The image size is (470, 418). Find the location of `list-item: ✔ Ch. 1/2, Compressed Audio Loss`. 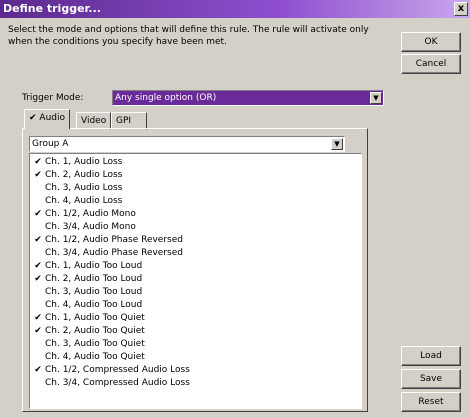

list-item: ✔ Ch. 1/2, Compressed Audio Loss is located at coordinates (111, 370).